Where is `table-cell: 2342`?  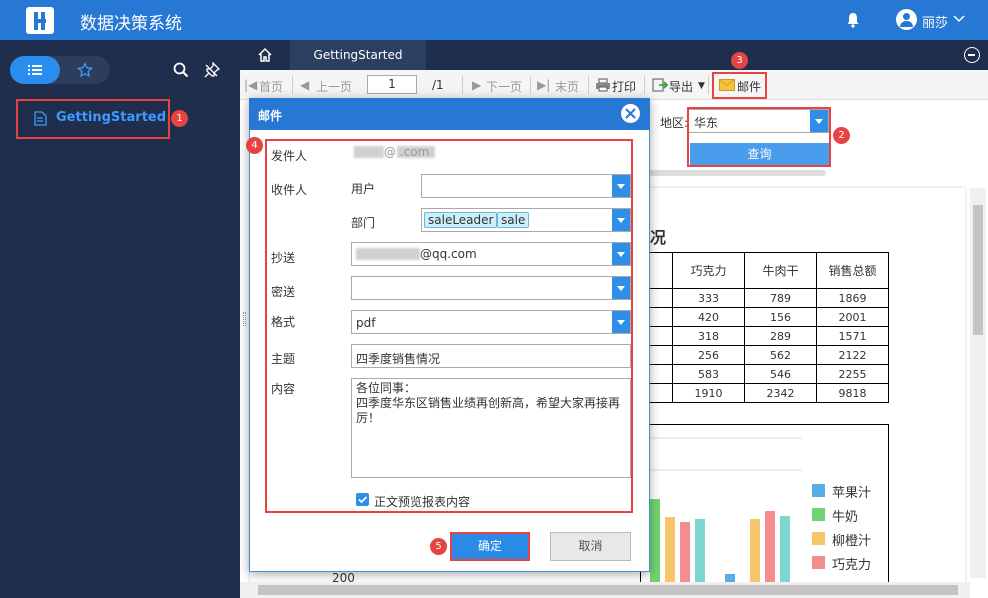
table-cell: 2342 is located at coordinates (780, 393).